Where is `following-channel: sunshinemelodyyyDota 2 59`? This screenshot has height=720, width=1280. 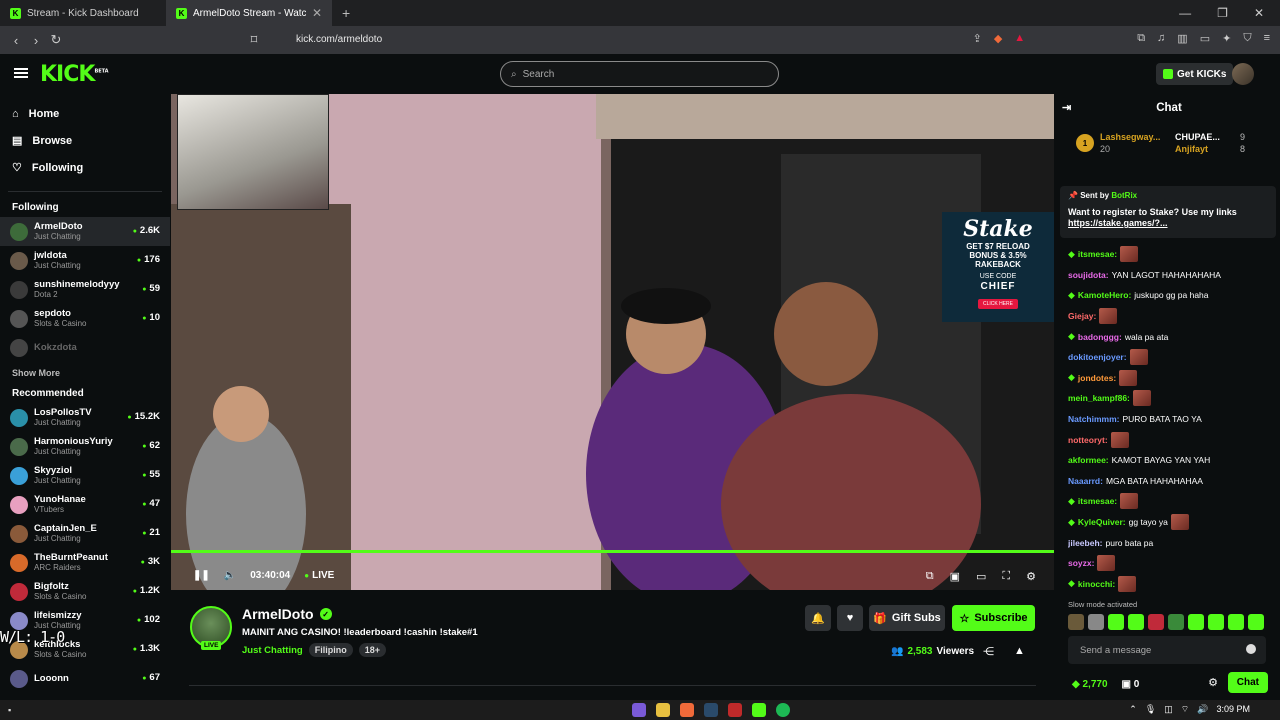
following-channel: sunshinemelodyyyDota 2 59 is located at coordinates (85, 289).